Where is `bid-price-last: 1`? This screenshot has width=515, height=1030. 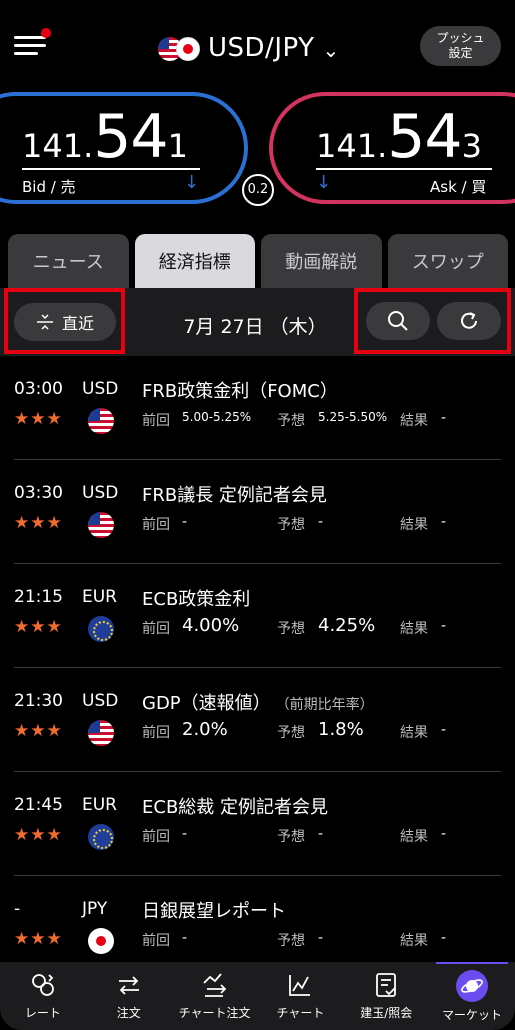 bid-price-last: 1 is located at coordinates (177, 146).